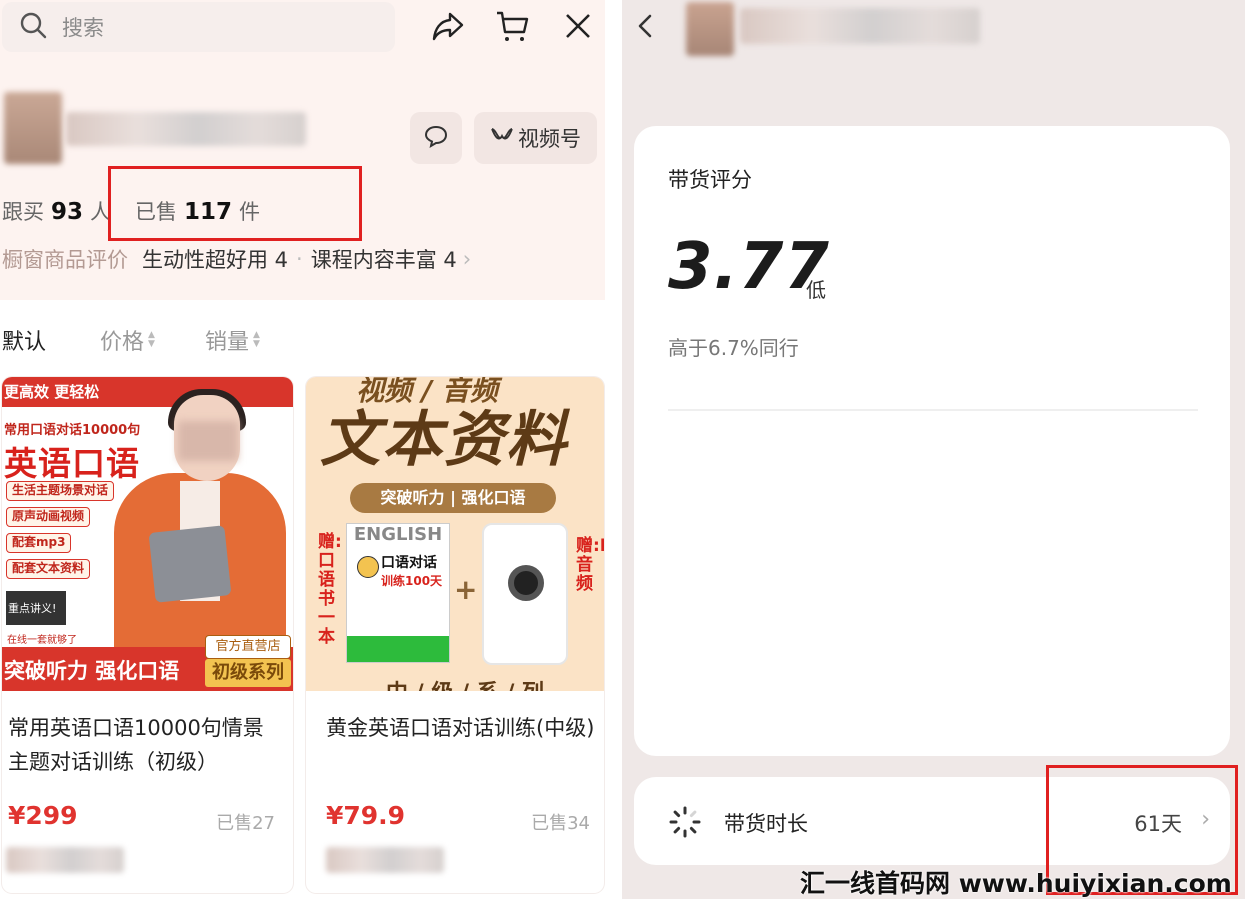 The width and height of the screenshot is (1245, 899). I want to click on image-face-blur, so click(208, 441).